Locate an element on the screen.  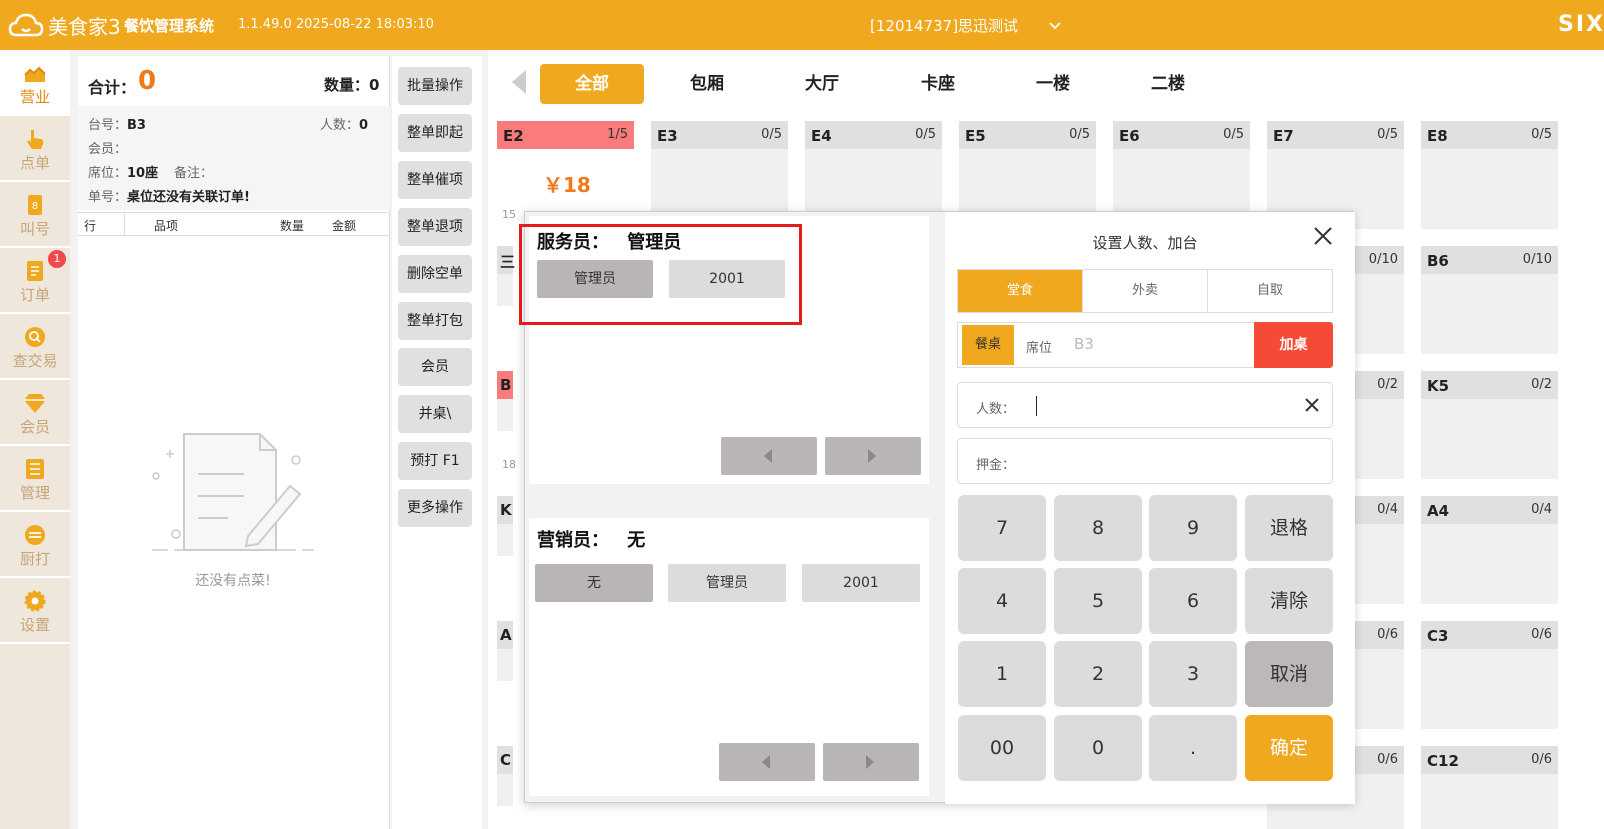
table-count: 0/6 is located at coordinates (1387, 759).